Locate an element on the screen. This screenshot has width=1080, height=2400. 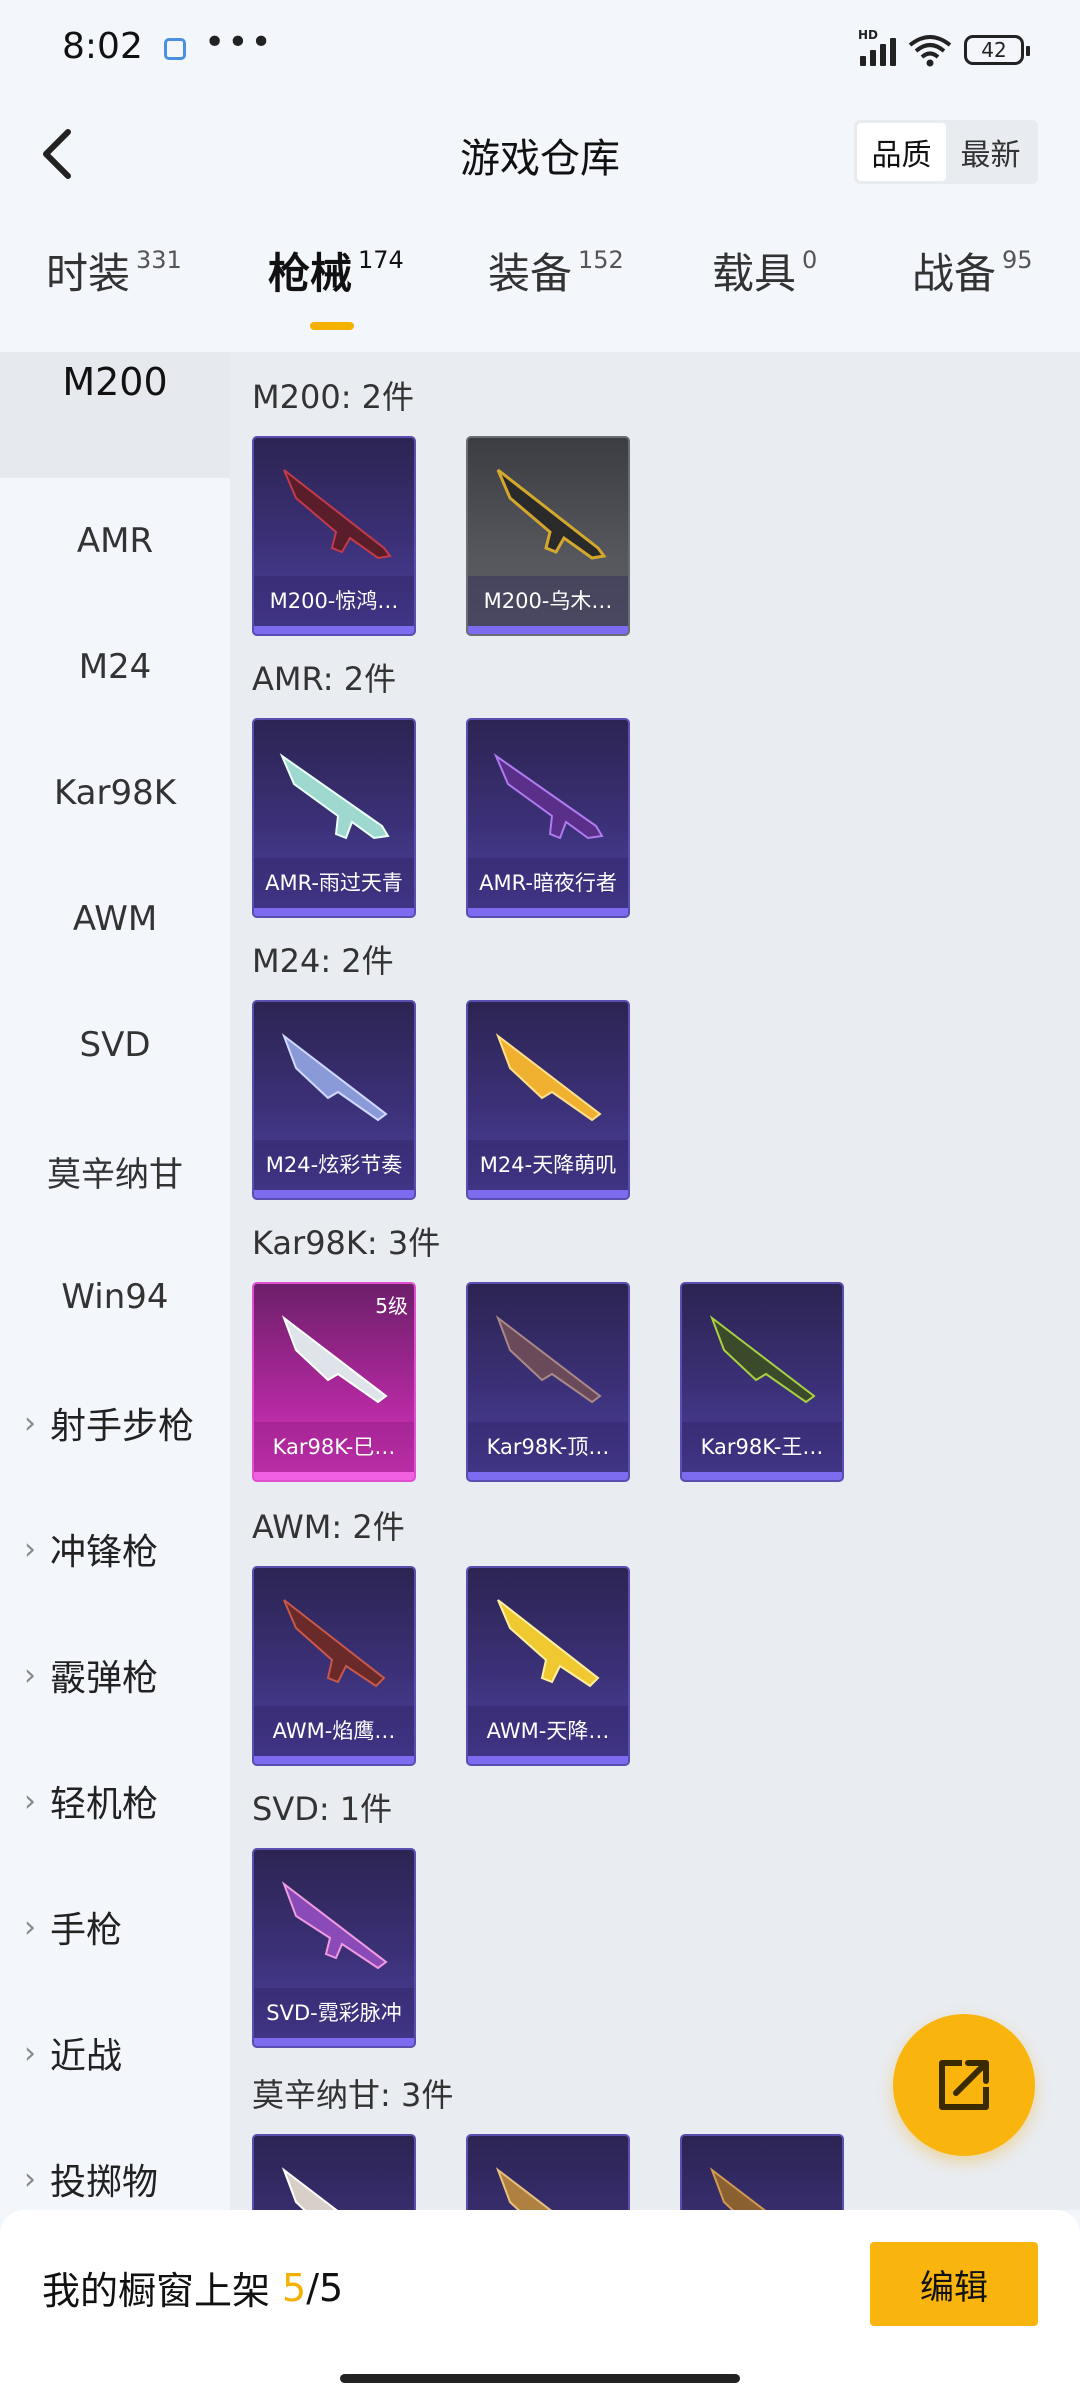
tab-equipment: 装备 152 is located at coordinates (556, 270).